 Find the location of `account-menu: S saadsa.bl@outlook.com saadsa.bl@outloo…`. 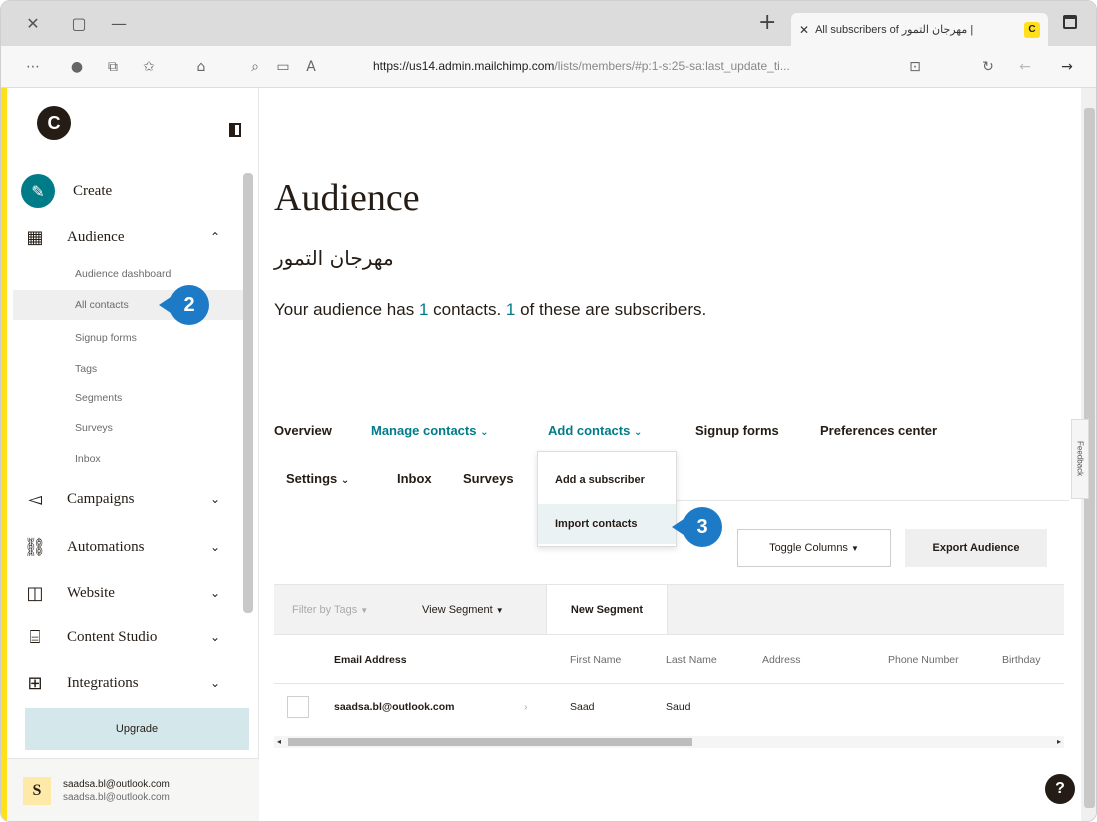

account-menu: S saadsa.bl@outlook.com saadsa.bl@outloo… is located at coordinates (133, 789).